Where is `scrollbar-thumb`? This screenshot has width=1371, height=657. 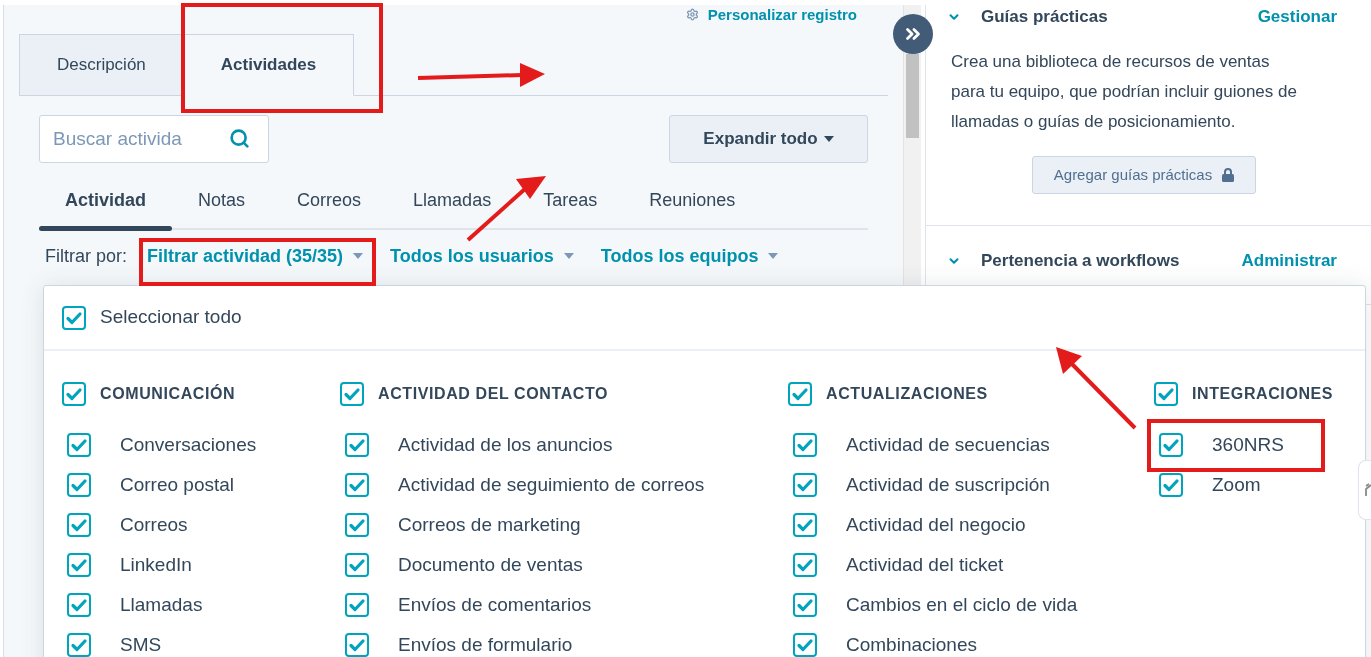
scrollbar-thumb is located at coordinates (912, 96).